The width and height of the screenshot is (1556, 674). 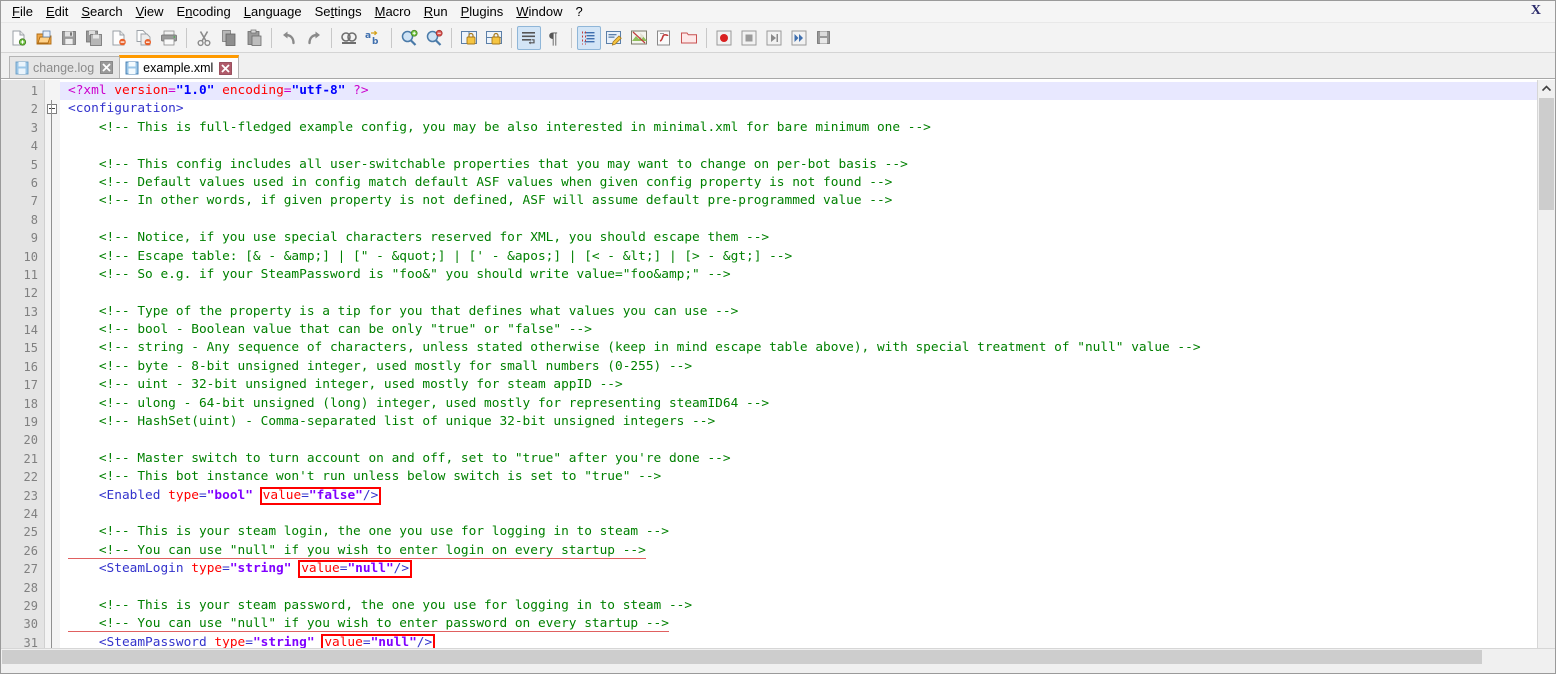 I want to click on menu-item-help: ?, so click(x=580, y=11).